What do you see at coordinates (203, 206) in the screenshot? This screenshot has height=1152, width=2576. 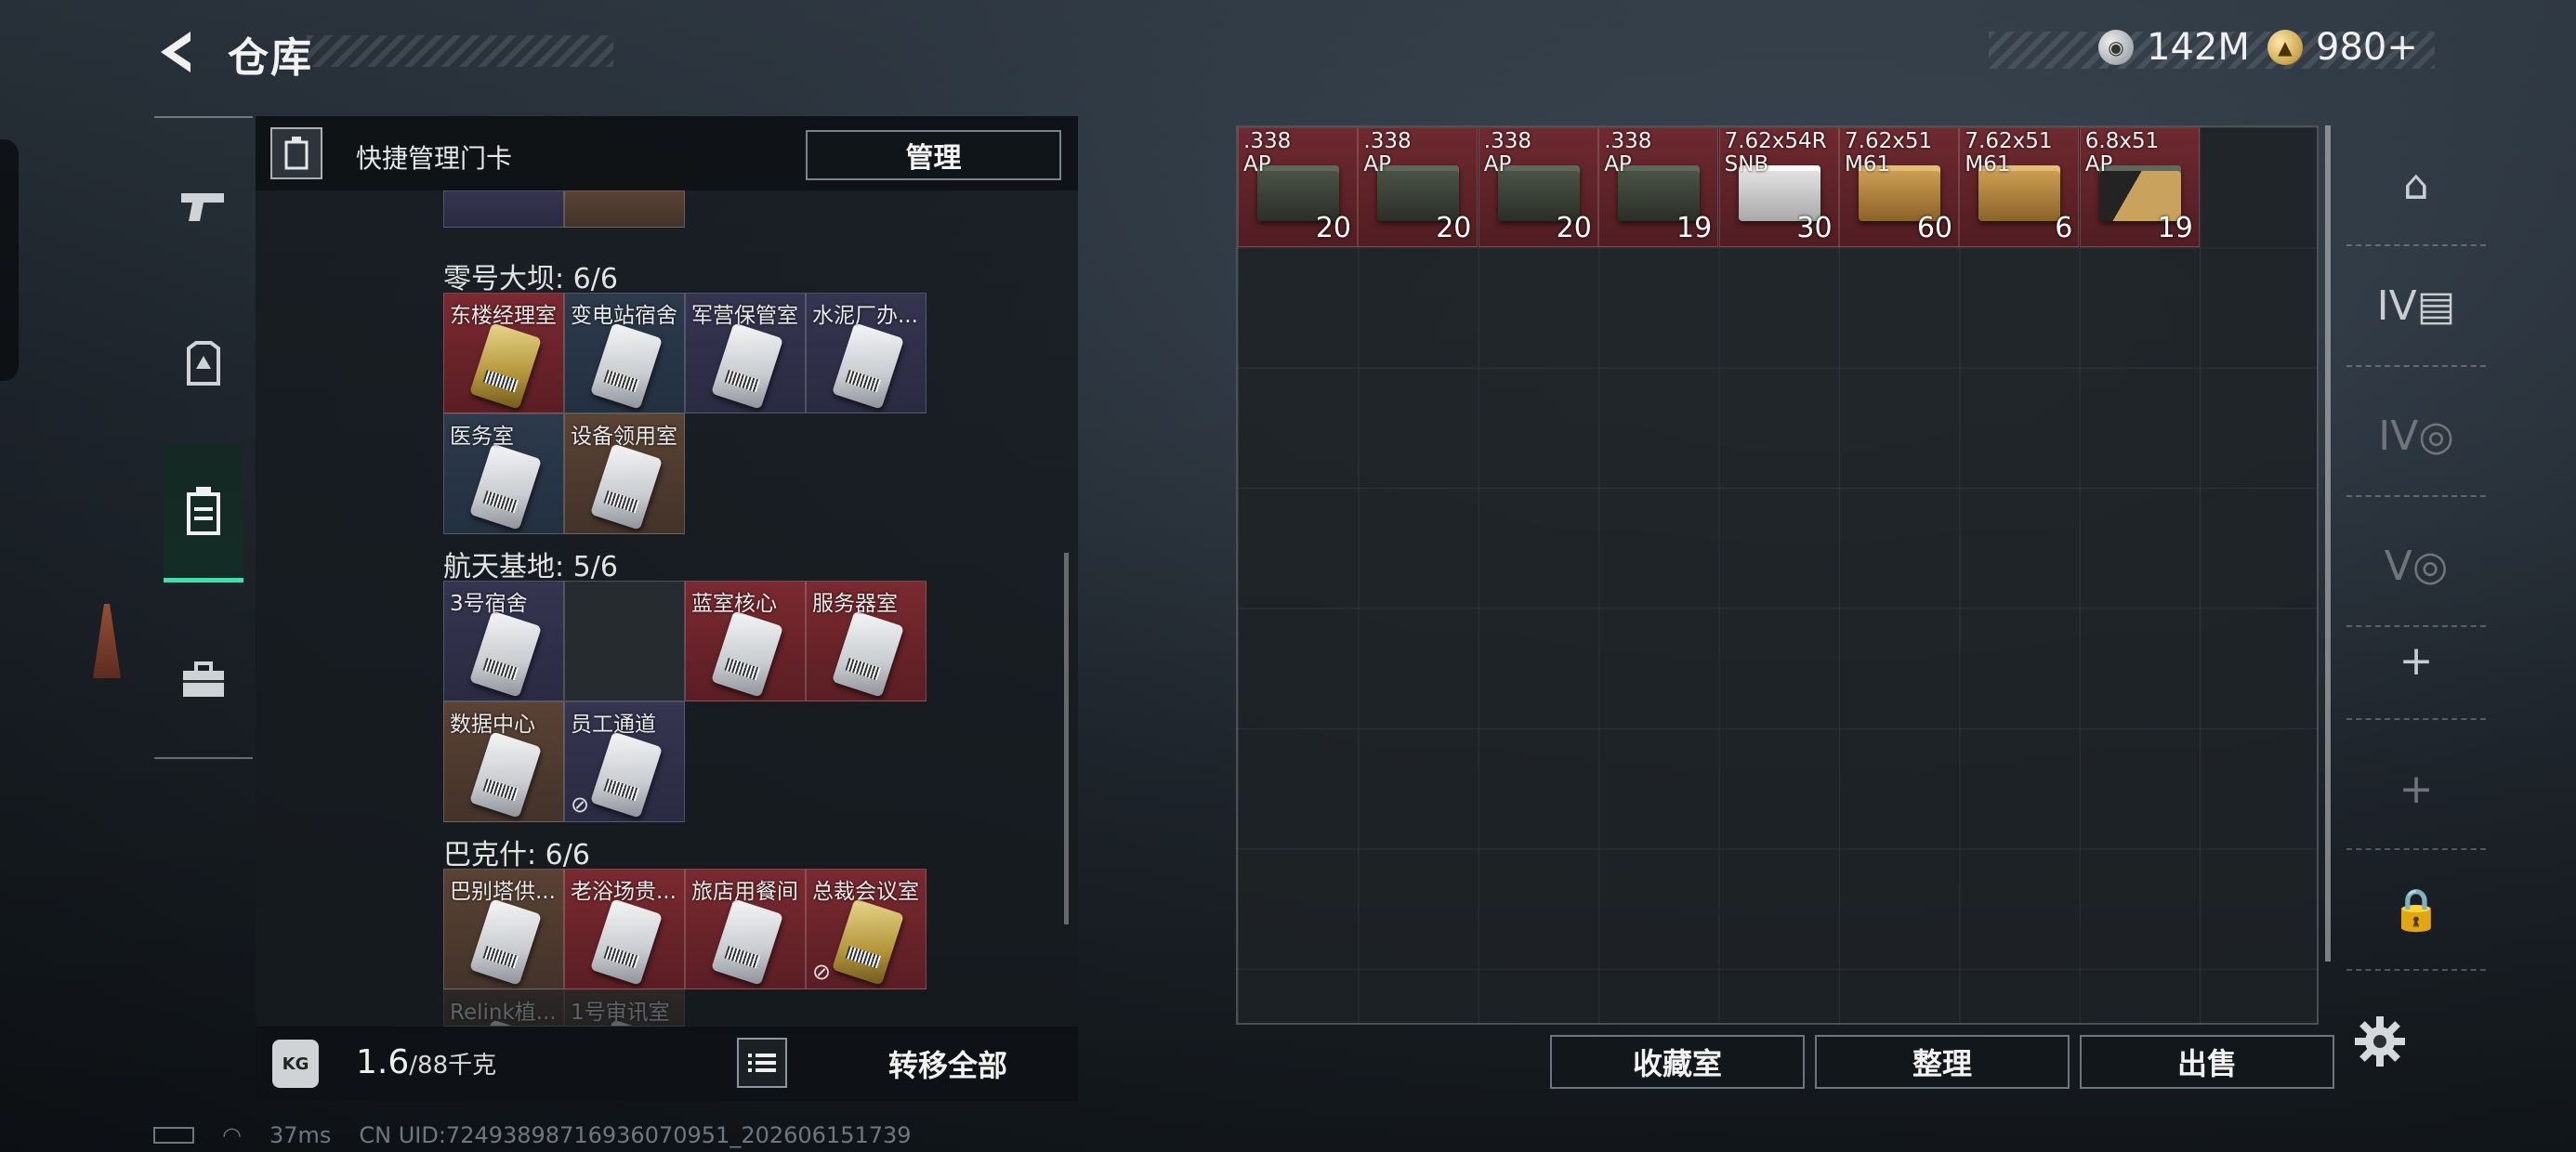 I see `nav-weapons` at bounding box center [203, 206].